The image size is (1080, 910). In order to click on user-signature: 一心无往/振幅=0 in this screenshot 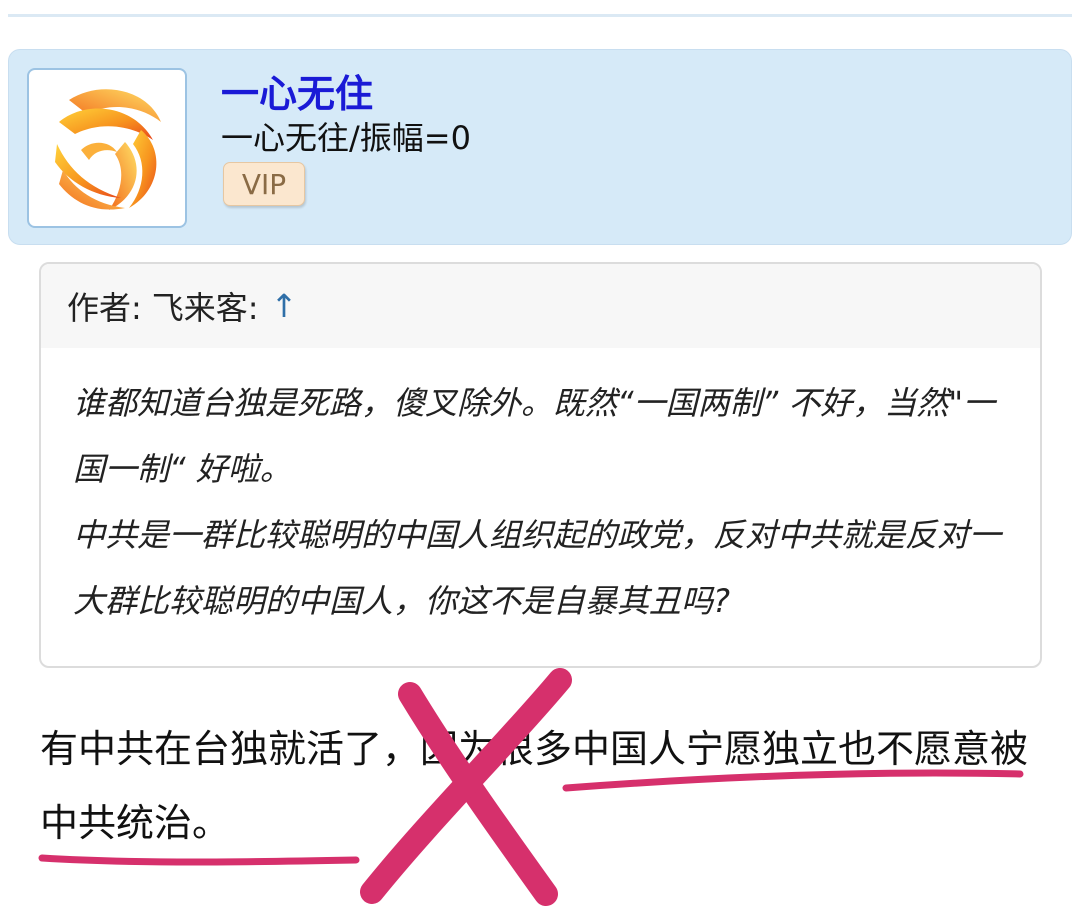, I will do `click(346, 138)`.